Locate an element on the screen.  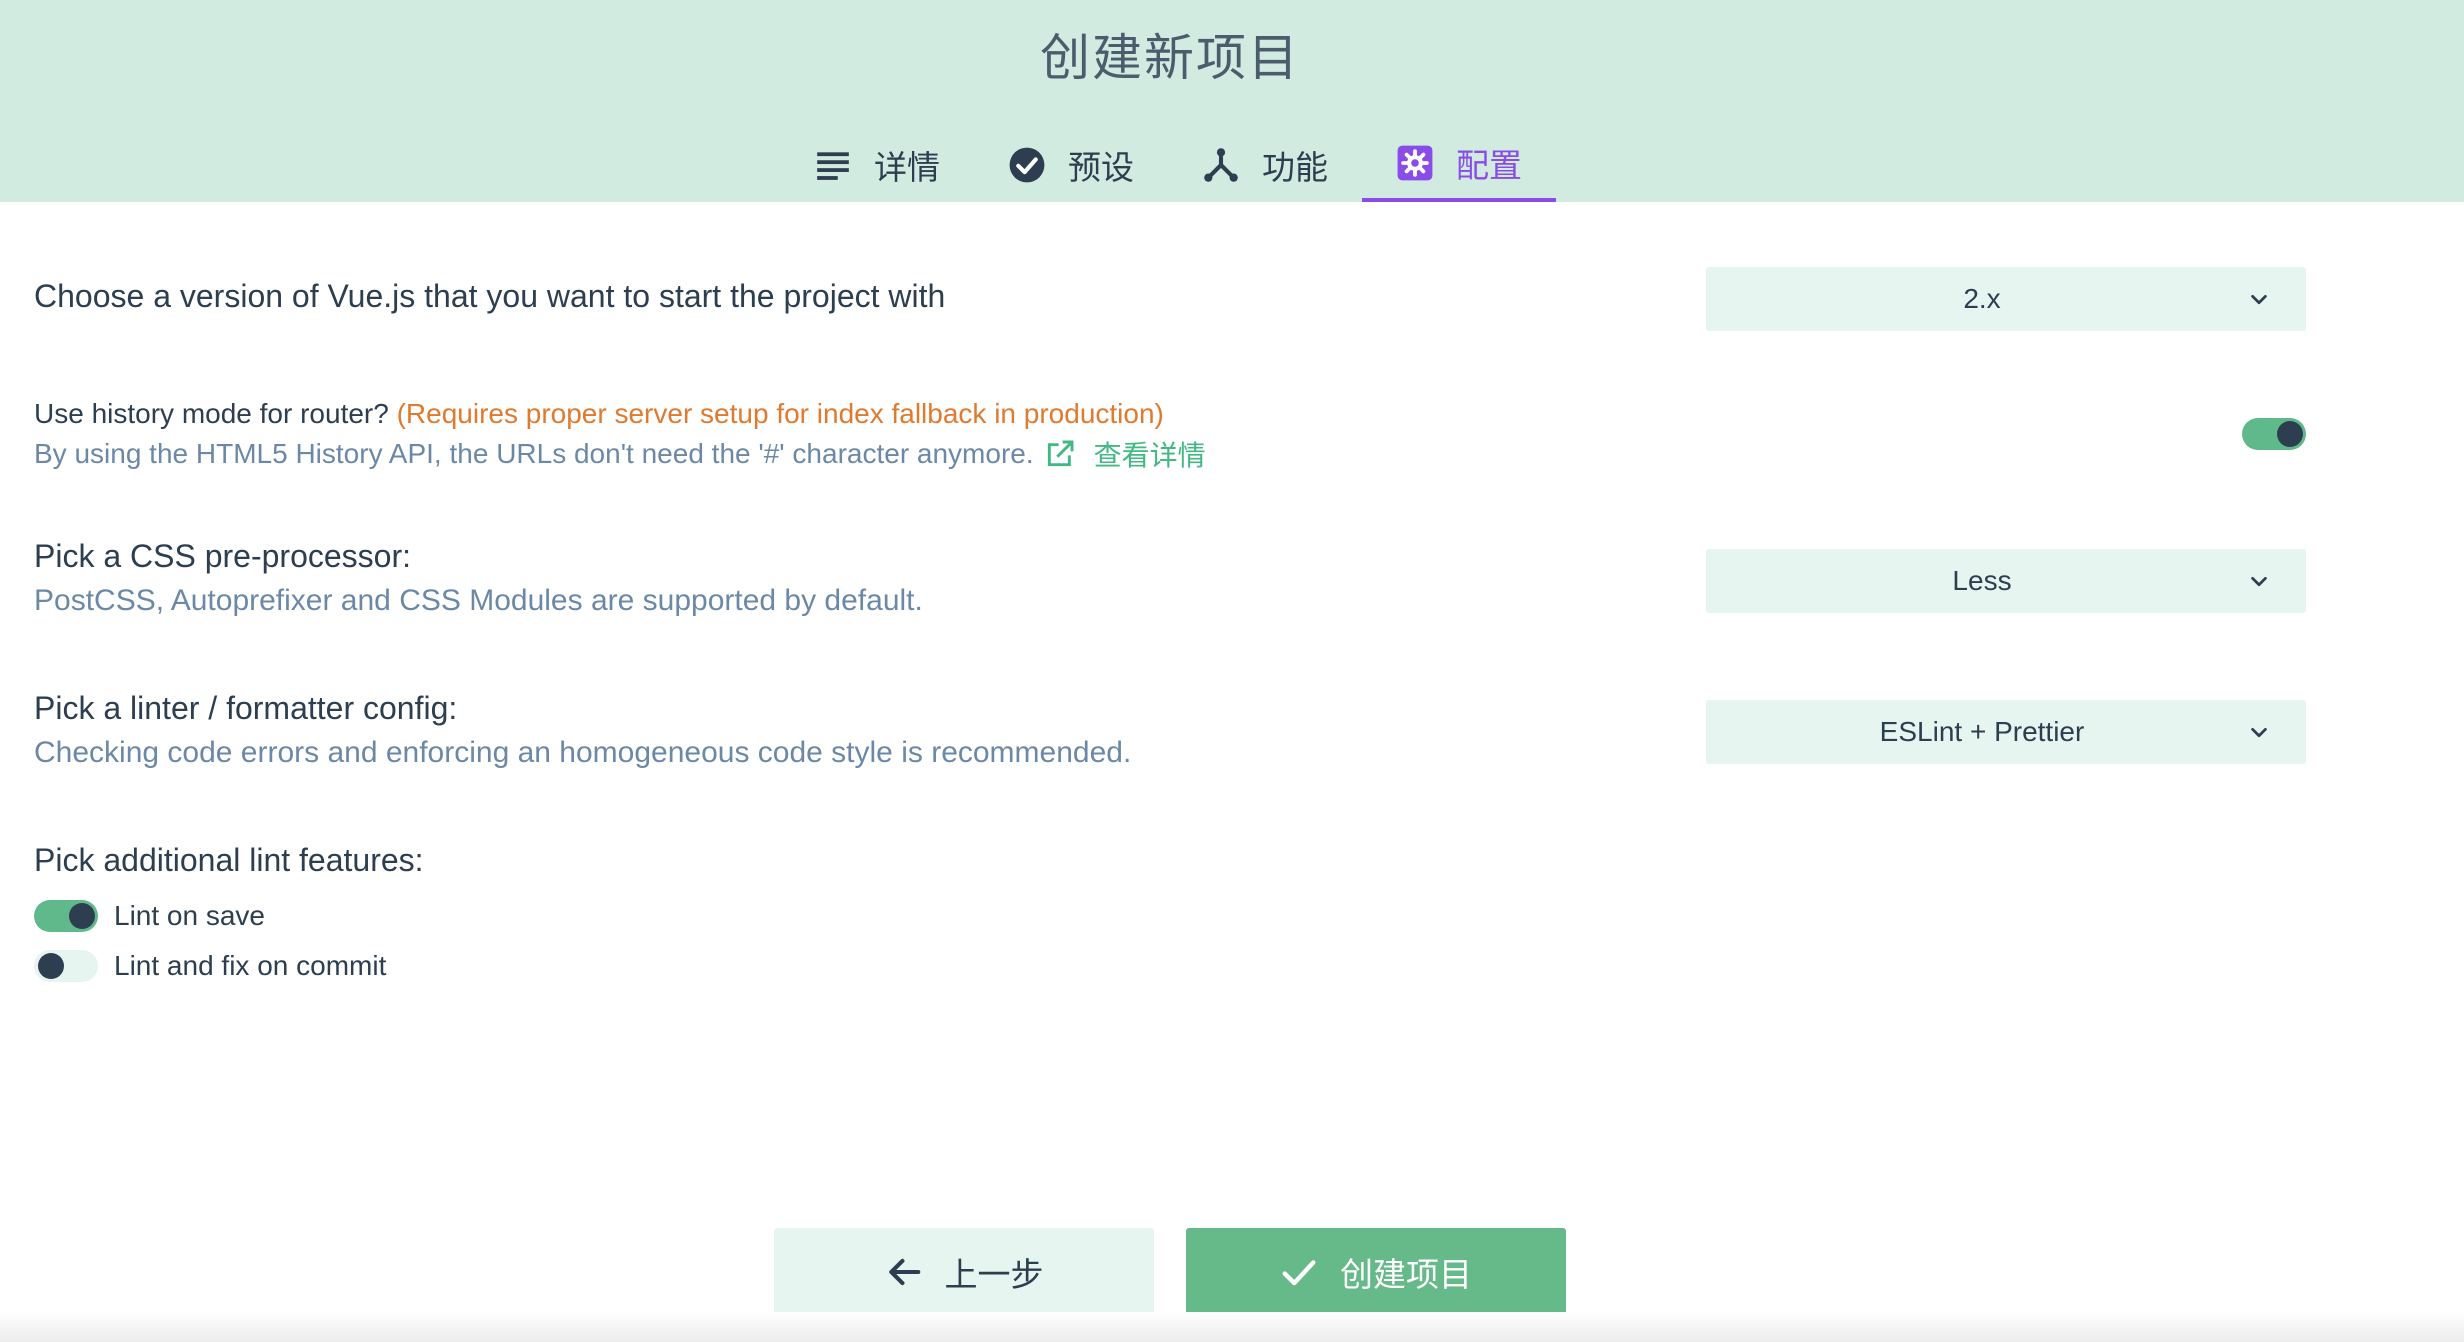
list-icon is located at coordinates (833, 166).